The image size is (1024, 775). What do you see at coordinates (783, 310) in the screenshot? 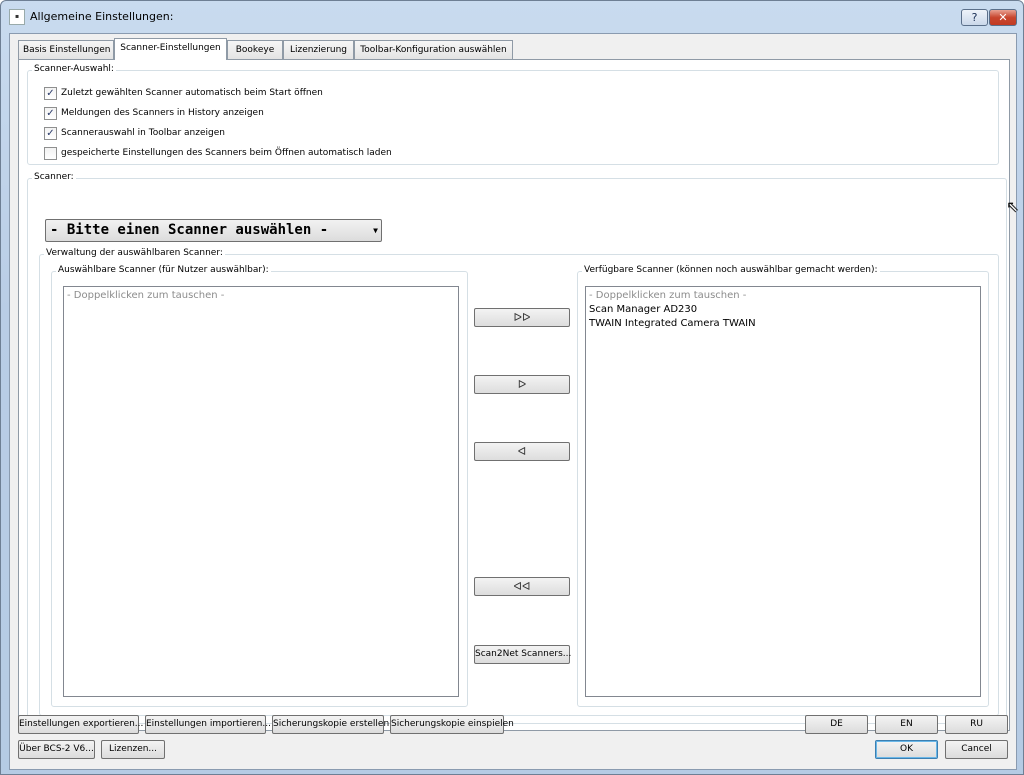
I see `list-item: Scan Manager AD230` at bounding box center [783, 310].